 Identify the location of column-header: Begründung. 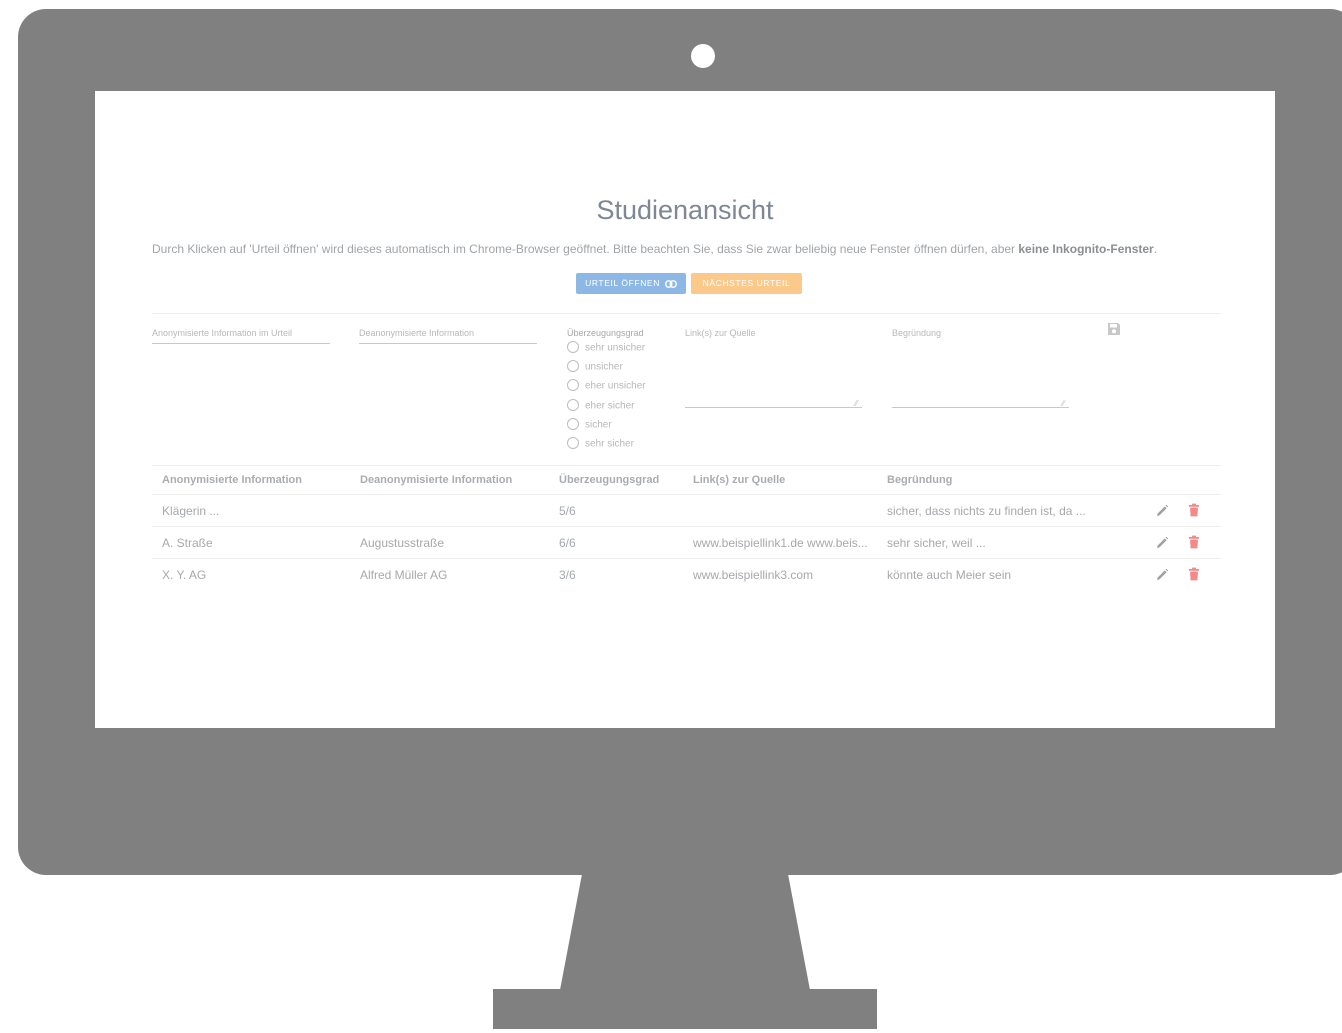
(920, 480).